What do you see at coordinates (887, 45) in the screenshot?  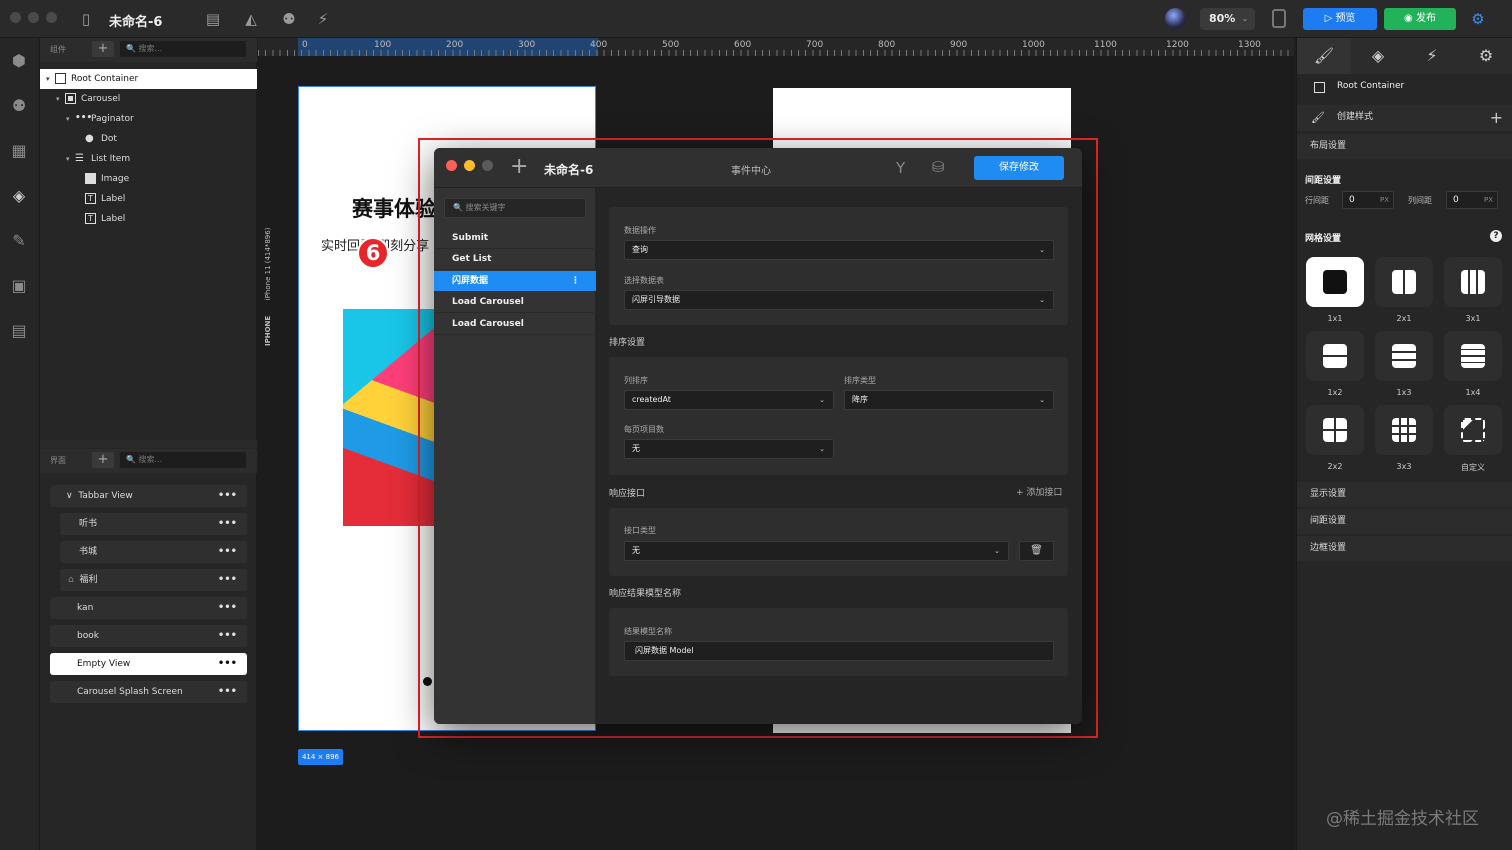 I see `ruler-label: 800` at bounding box center [887, 45].